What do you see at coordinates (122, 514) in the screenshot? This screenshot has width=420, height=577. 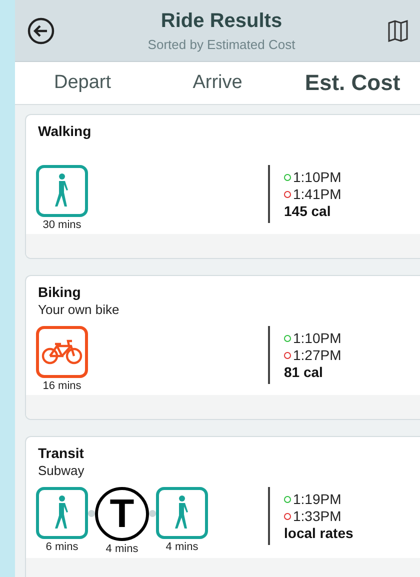 I see `subway-logo: T` at bounding box center [122, 514].